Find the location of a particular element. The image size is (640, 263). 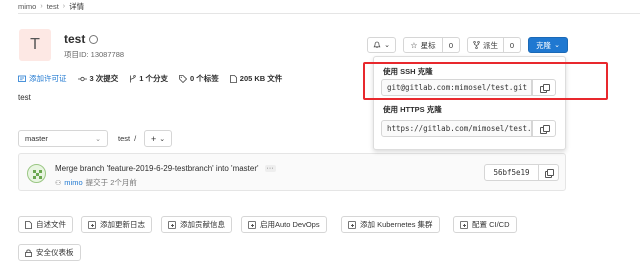

plus-icon: + is located at coordinates (153, 138).